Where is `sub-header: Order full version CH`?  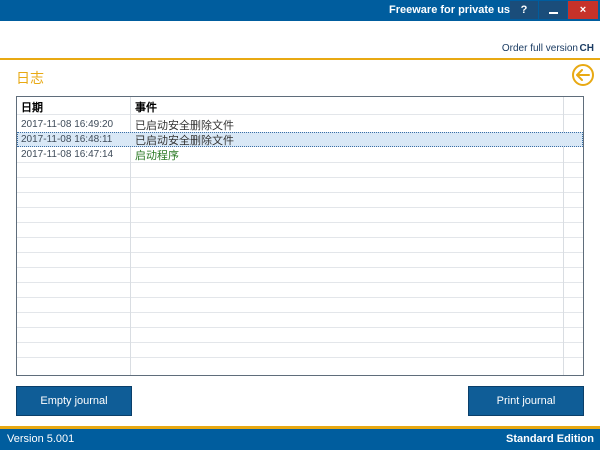
sub-header: Order full version CH is located at coordinates (300, 49).